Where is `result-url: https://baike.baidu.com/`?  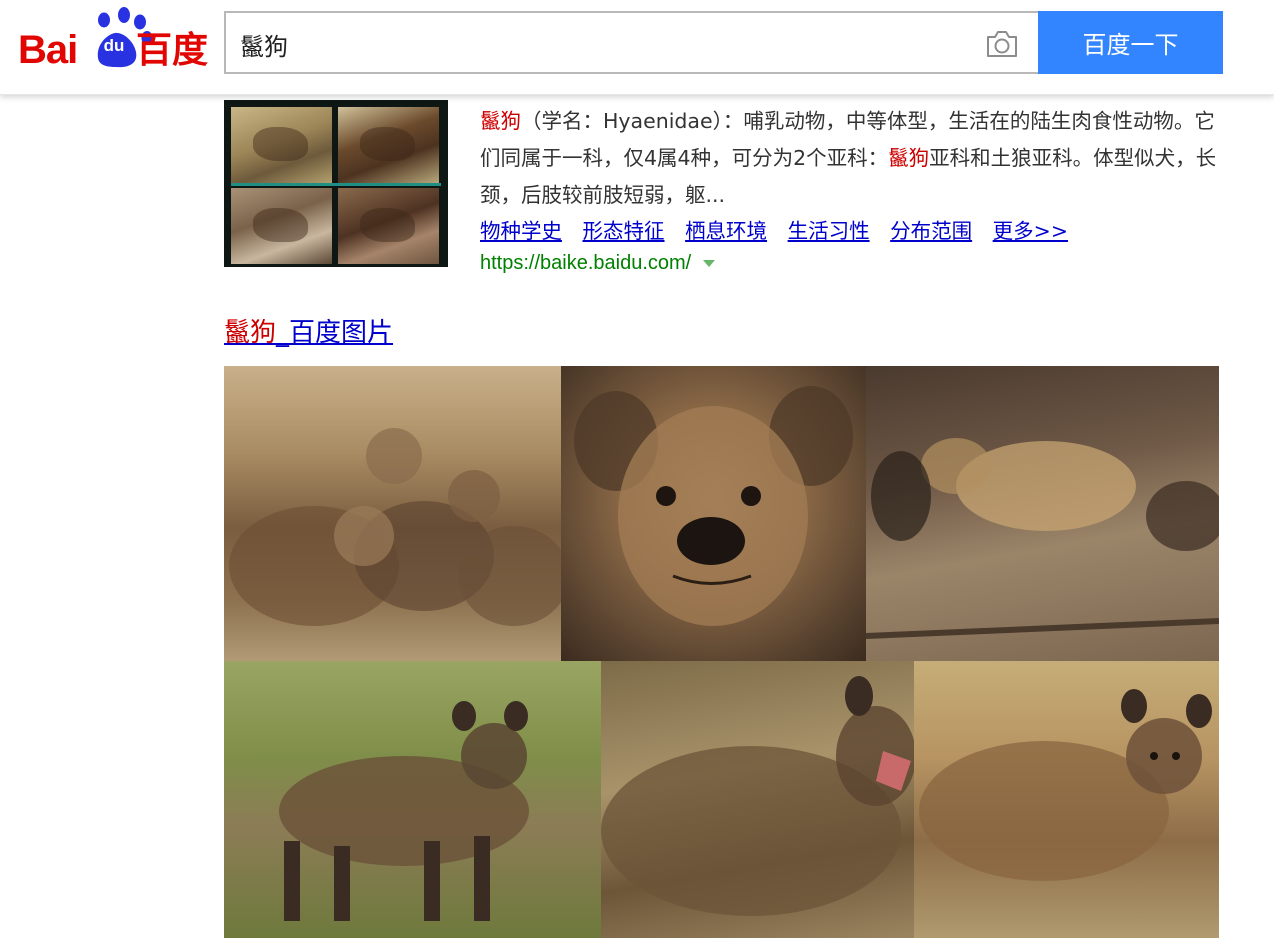
result-url: https://baike.baidu.com/ is located at coordinates (598, 263).